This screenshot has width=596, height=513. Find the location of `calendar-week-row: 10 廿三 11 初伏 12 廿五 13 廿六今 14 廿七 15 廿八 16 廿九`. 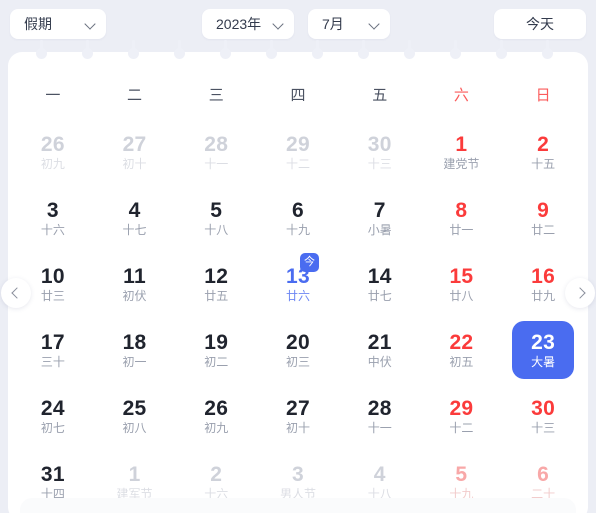

calendar-week-row: 10 廿三 11 初伏 12 廿五 13 廿六今 14 廿七 15 廿八 16 廿九 is located at coordinates (298, 284).